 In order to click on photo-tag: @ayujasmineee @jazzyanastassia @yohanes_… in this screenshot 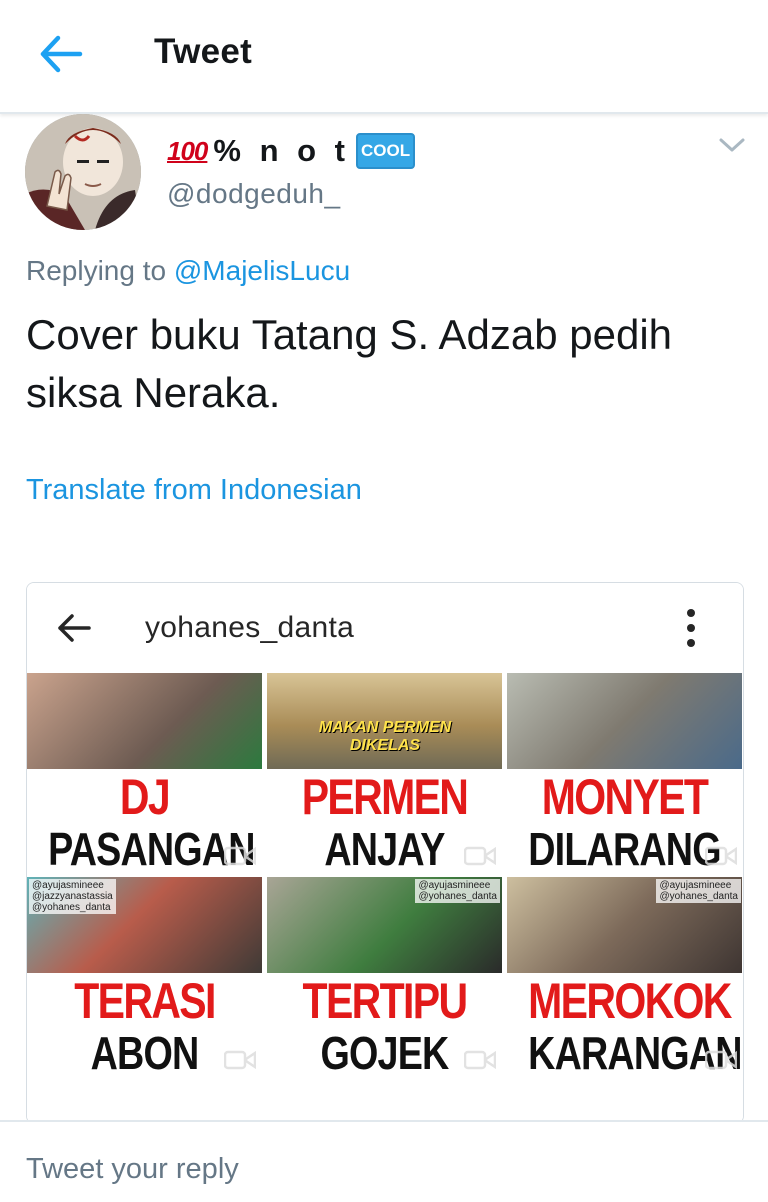, I will do `click(72, 896)`.